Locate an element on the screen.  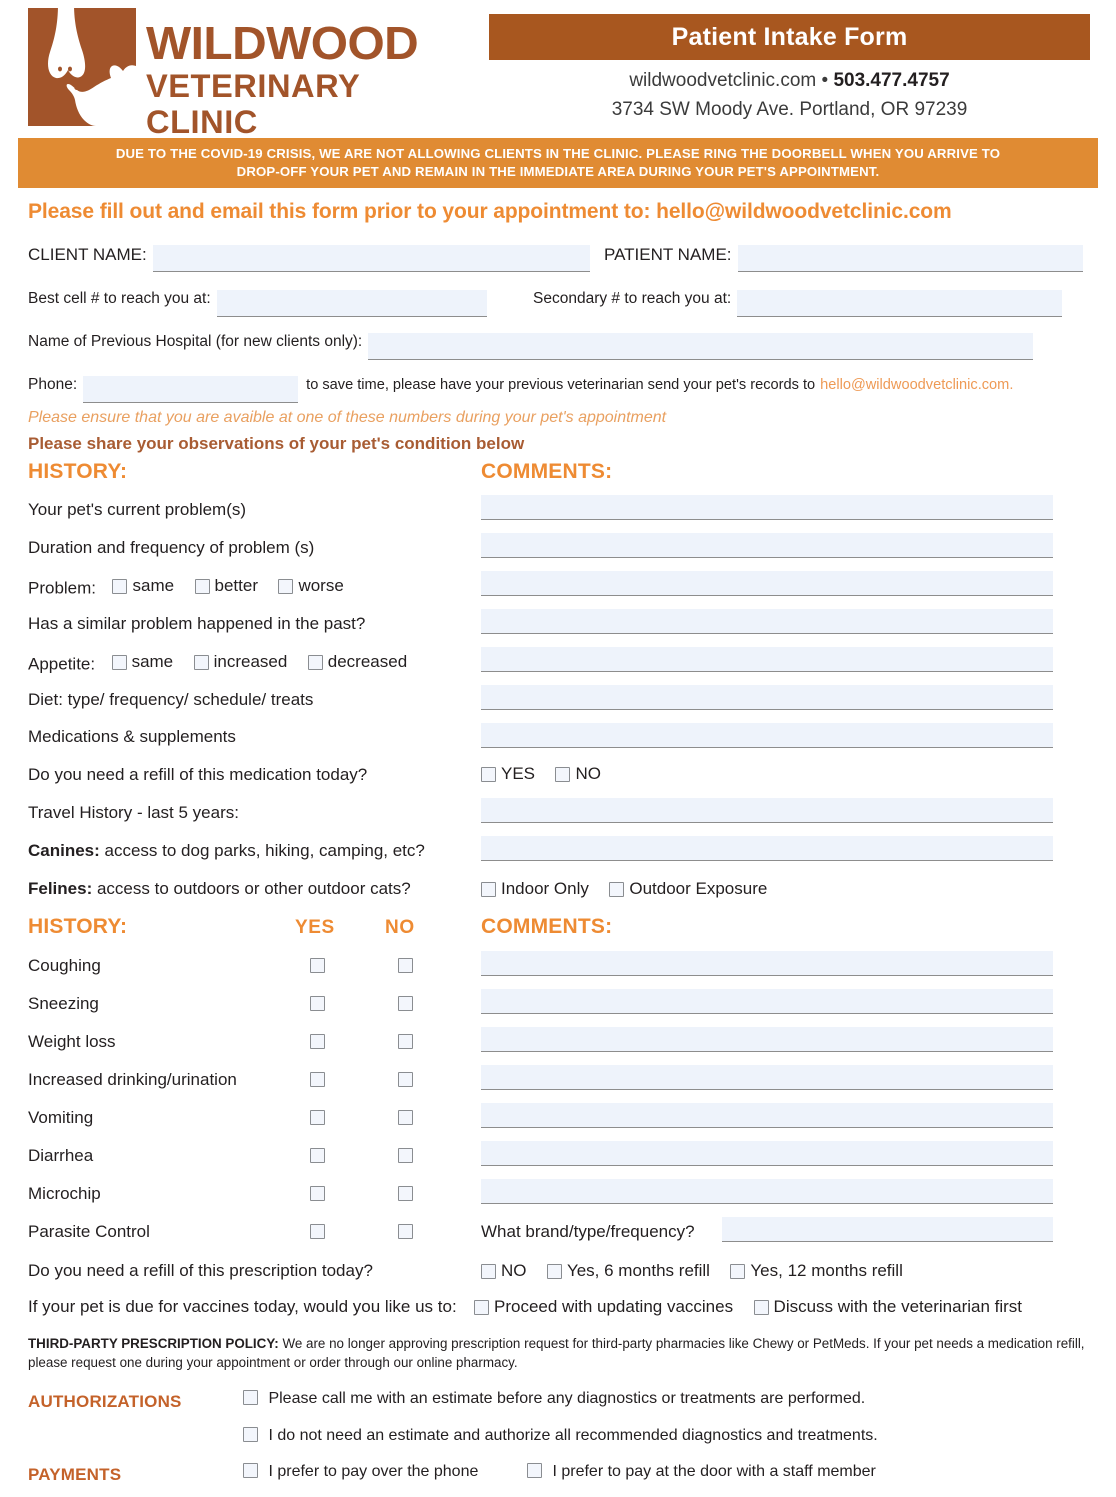
refill-12-months-checkbox is located at coordinates (738, 1271).